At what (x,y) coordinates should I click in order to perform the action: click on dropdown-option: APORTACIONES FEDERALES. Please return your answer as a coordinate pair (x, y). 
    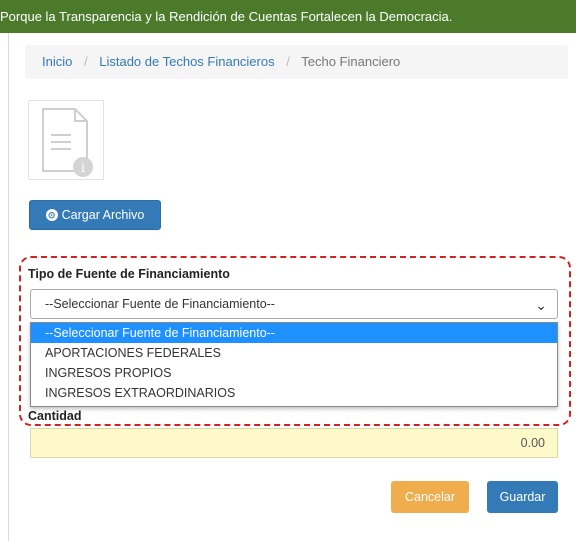
    Looking at the image, I should click on (294, 353).